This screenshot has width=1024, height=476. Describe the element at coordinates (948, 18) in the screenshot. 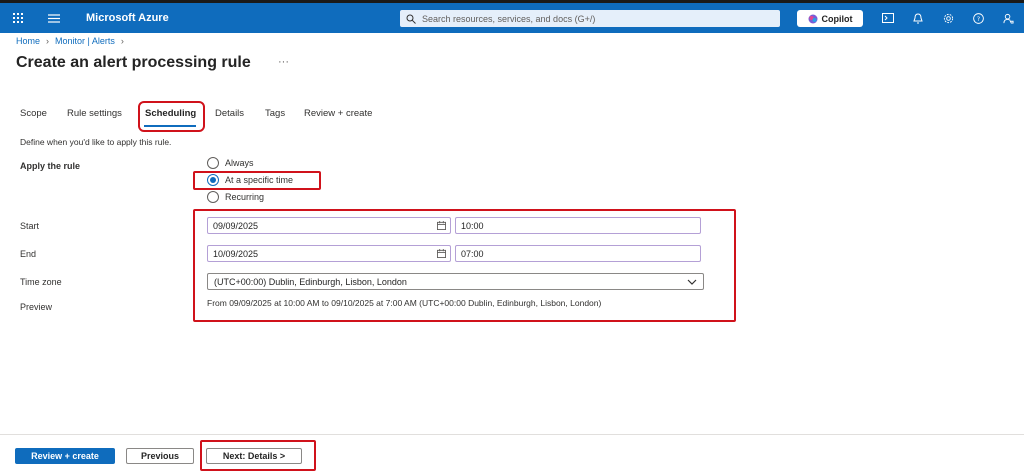

I see `settings-gear-icon` at that location.